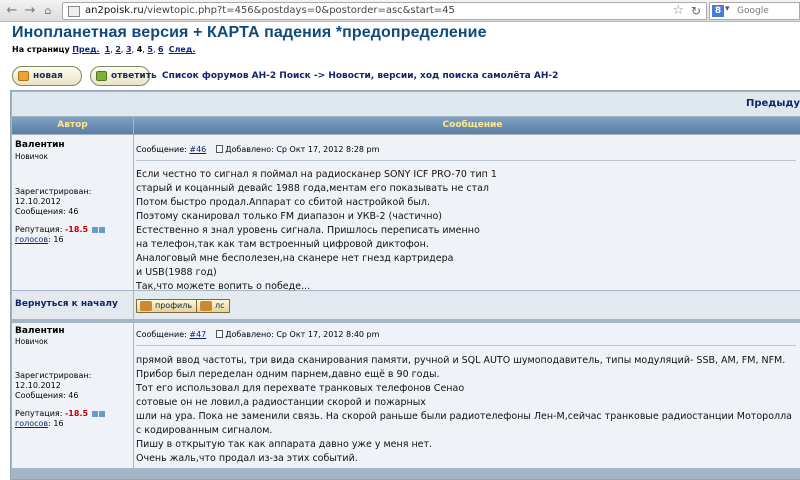 The height and width of the screenshot is (480, 800). What do you see at coordinates (85, 49) in the screenshot?
I see `pagination-prev: Пред.` at bounding box center [85, 49].